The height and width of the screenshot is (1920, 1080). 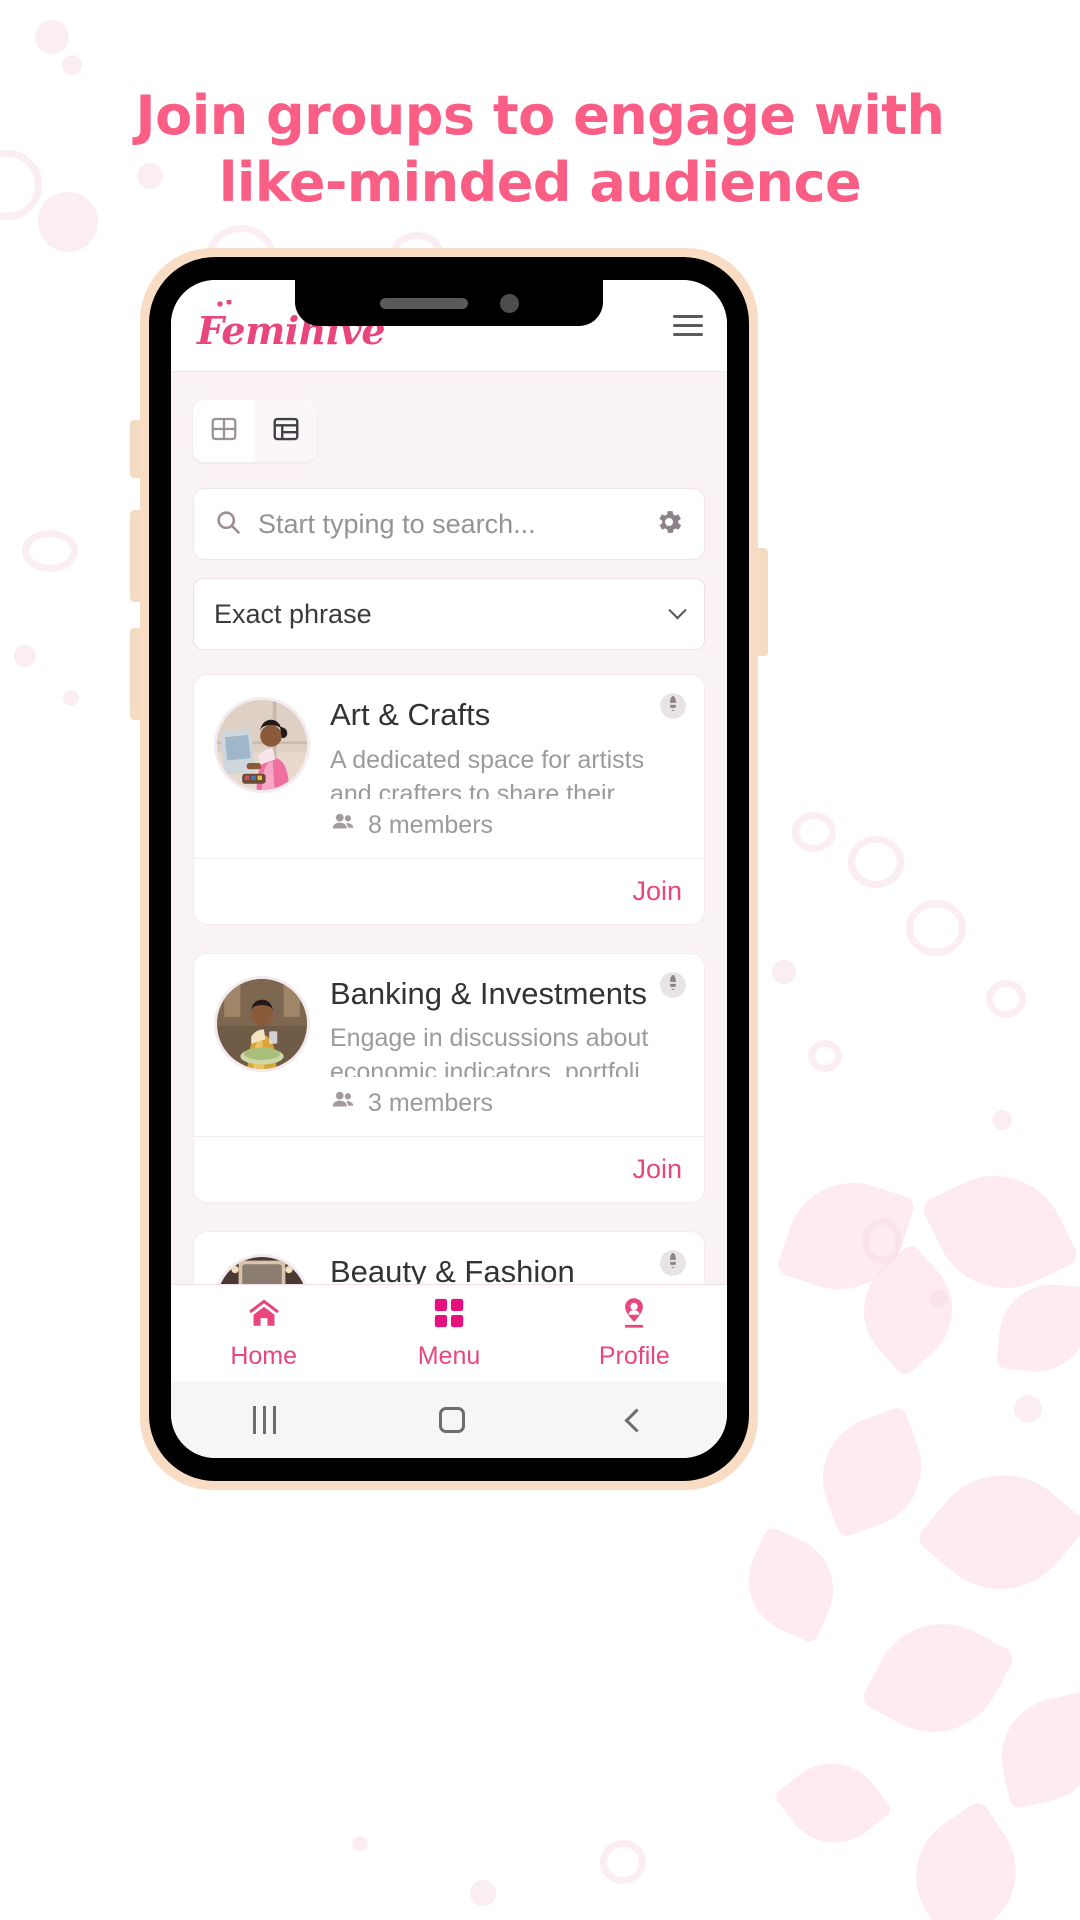 I want to click on back-chevron-icon, so click(x=636, y=1420).